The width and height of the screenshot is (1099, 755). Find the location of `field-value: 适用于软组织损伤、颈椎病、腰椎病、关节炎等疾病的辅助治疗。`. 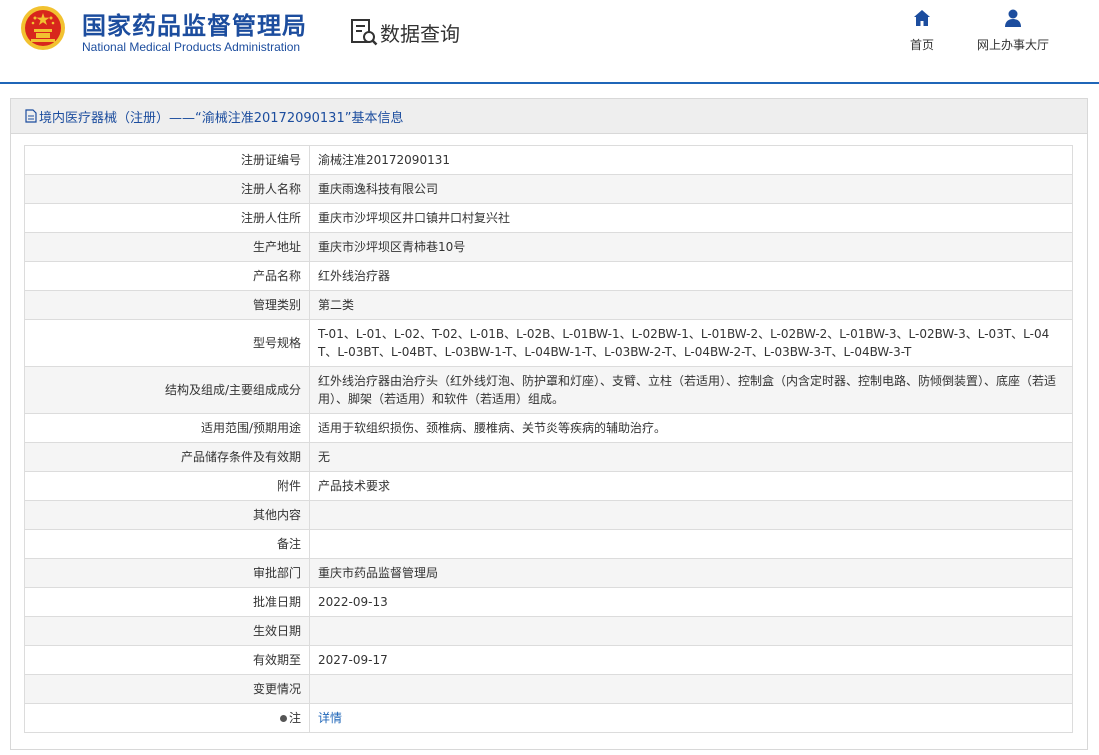

field-value: 适用于软组织损伤、颈椎病、腰椎病、关节炎等疾病的辅助治疗。 is located at coordinates (691, 428).